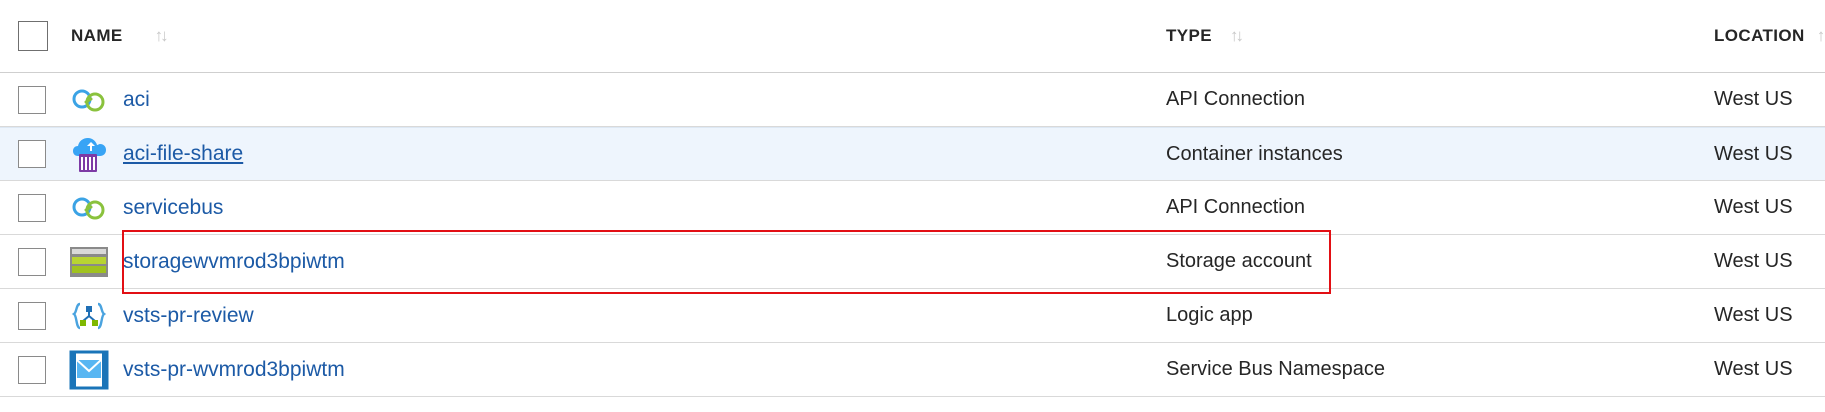 The width and height of the screenshot is (1825, 412). What do you see at coordinates (1821, 36) in the screenshot?
I see `sort-icon: ↑` at bounding box center [1821, 36].